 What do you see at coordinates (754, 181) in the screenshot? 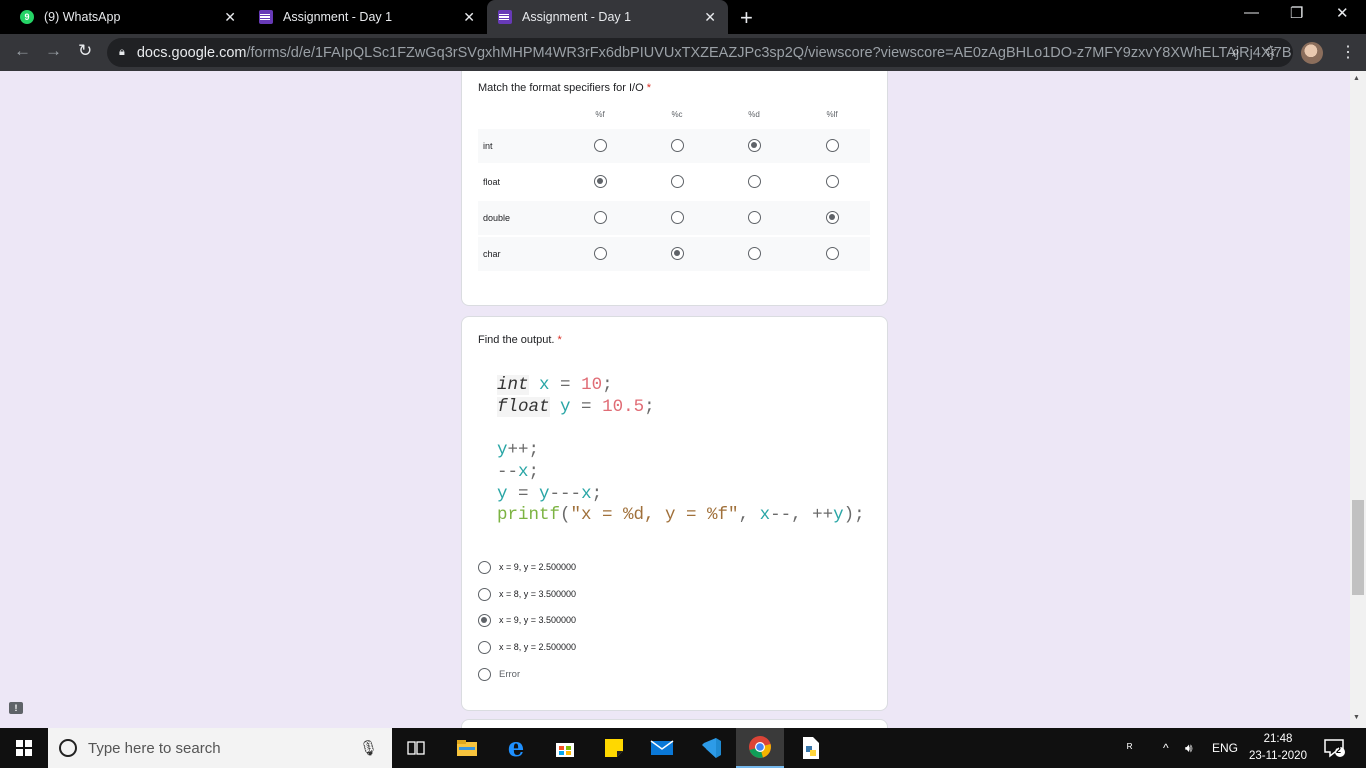
I see `radio-float-d` at bounding box center [754, 181].